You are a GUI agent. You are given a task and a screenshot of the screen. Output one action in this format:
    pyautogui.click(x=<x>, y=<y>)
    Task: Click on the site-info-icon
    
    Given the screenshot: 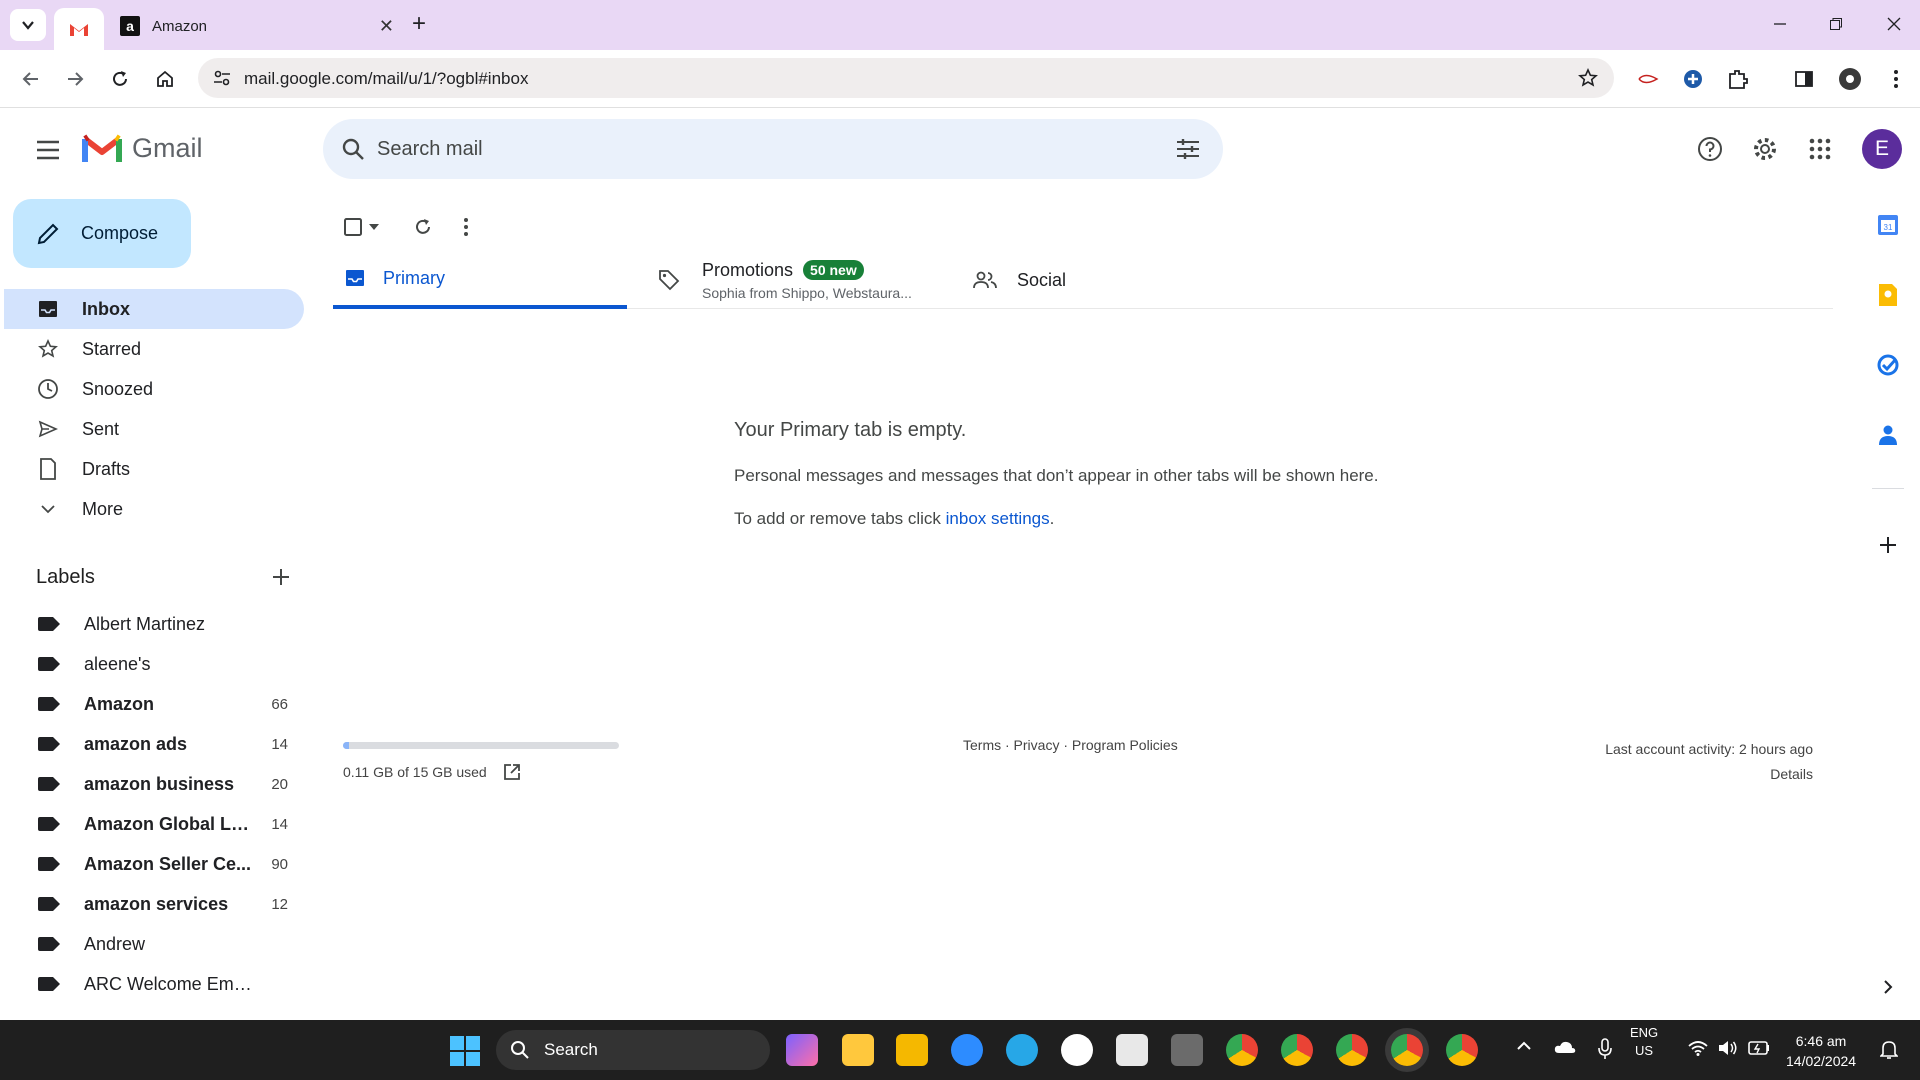 What is the action you would take?
    pyautogui.click(x=222, y=78)
    